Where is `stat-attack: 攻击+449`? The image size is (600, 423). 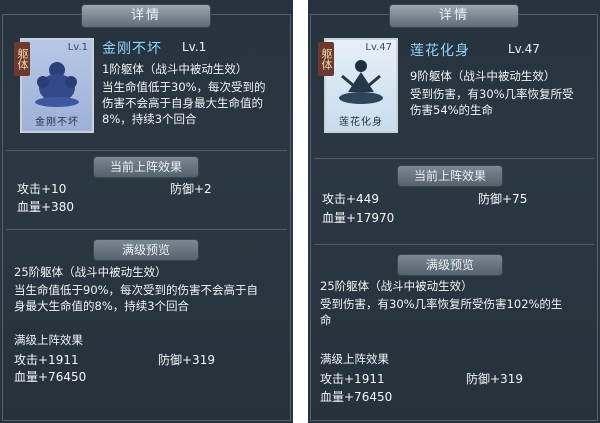
stat-attack: 攻击+449 is located at coordinates (350, 199).